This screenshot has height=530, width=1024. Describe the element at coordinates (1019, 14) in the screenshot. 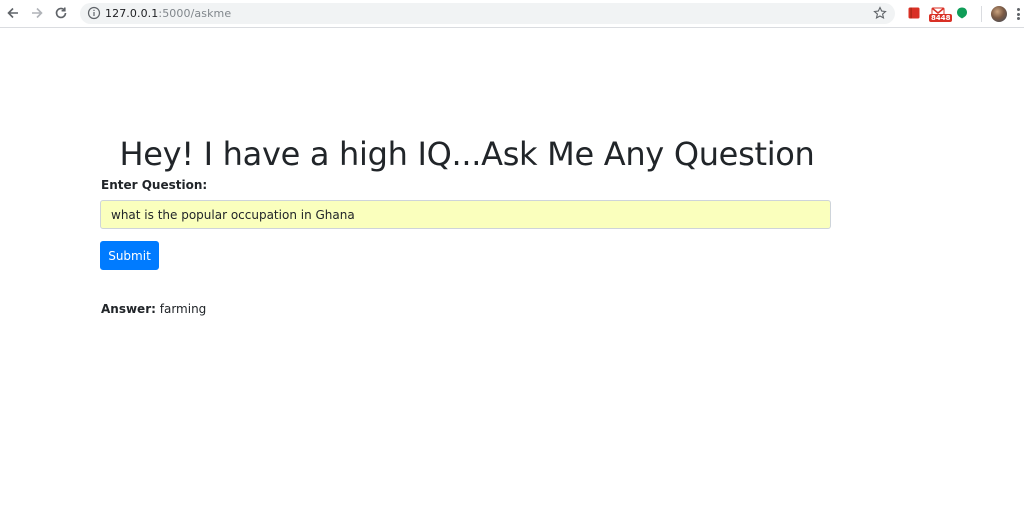

I see `kebab-menu-icon` at that location.